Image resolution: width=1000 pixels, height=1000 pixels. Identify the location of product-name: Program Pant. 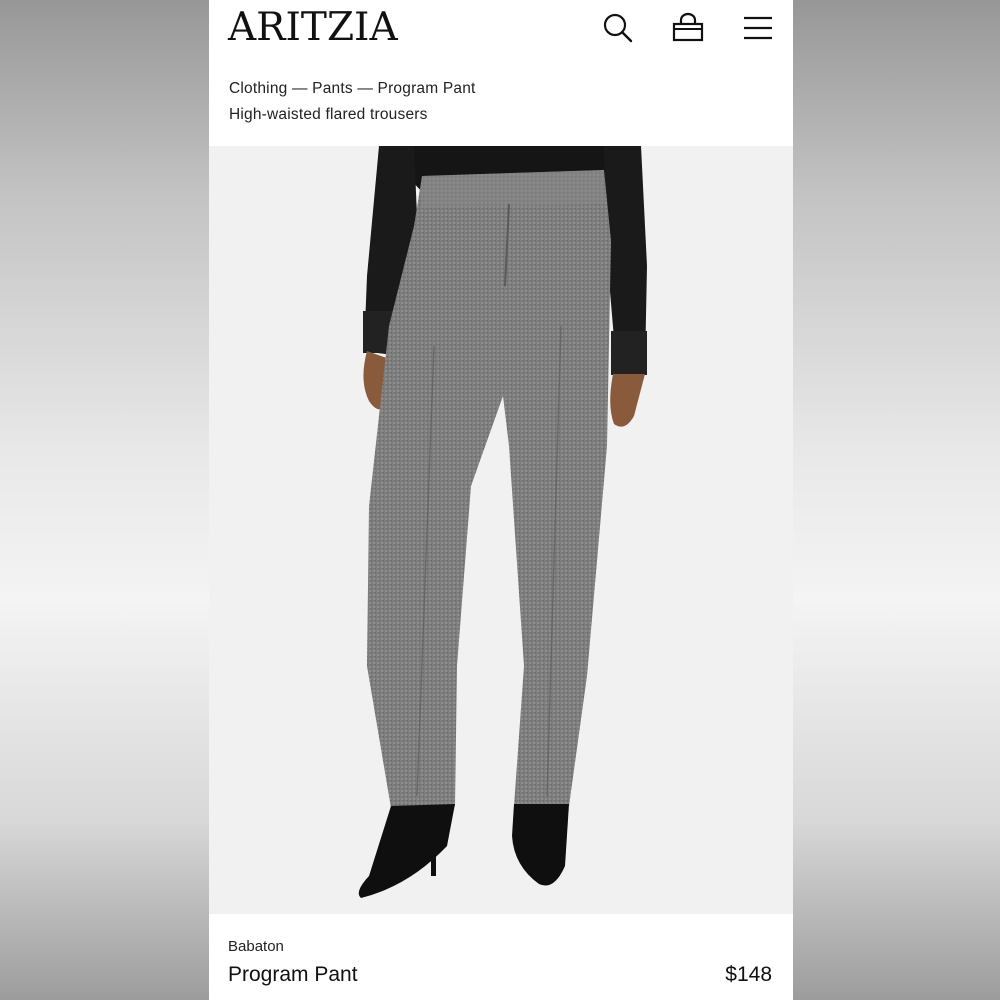
(293, 975).